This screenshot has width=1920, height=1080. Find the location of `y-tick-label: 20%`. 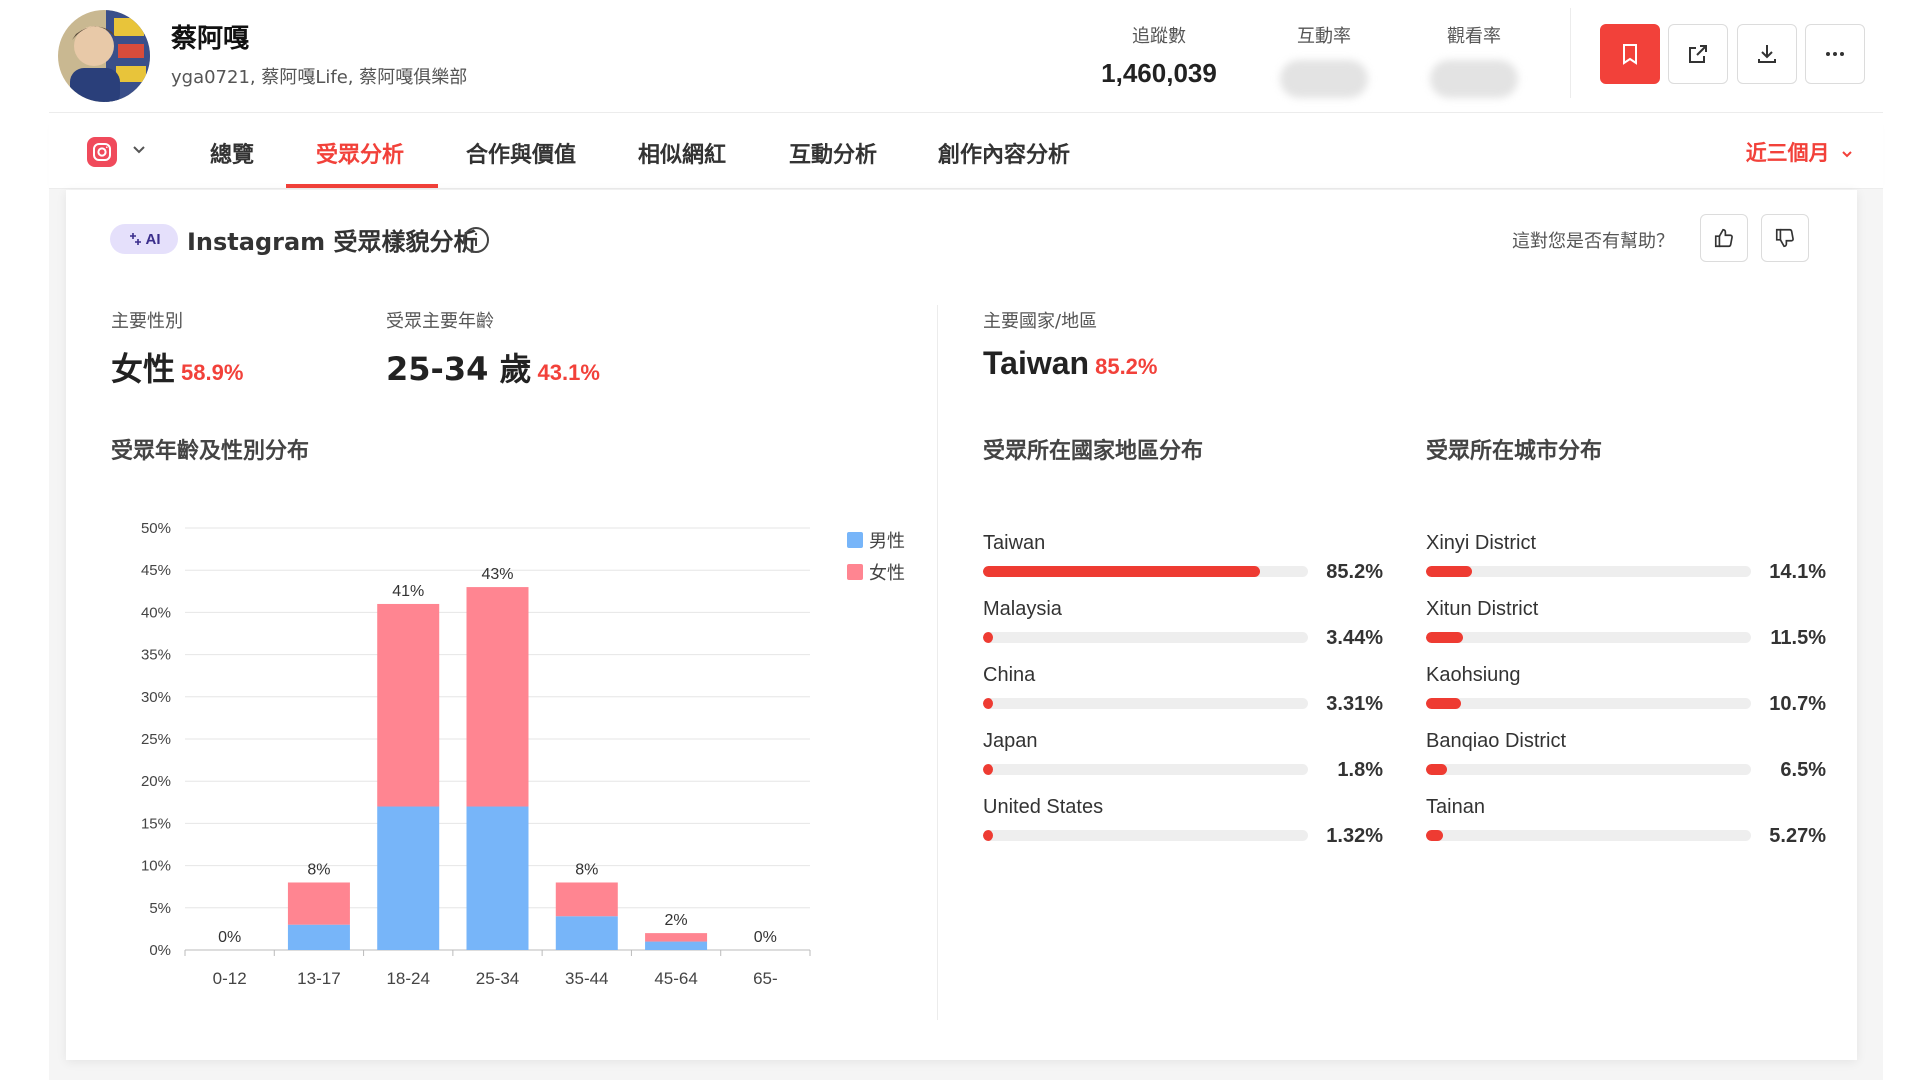

y-tick-label: 20% is located at coordinates (156, 781).